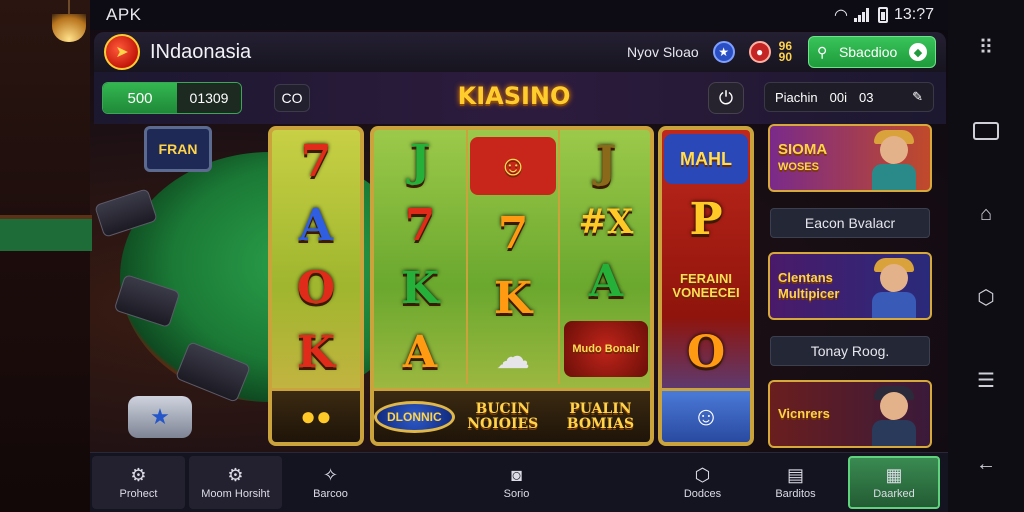 The width and height of the screenshot is (1024, 512). I want to click on menu-icon: ☰, so click(986, 381).